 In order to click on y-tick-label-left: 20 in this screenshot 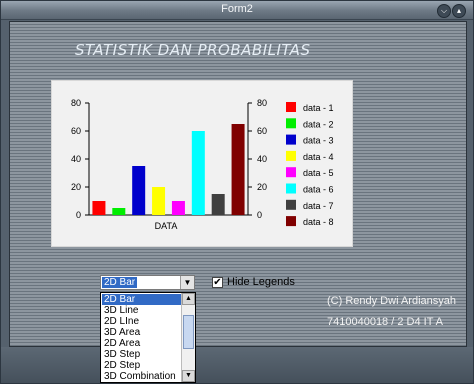, I will do `click(76, 187)`.